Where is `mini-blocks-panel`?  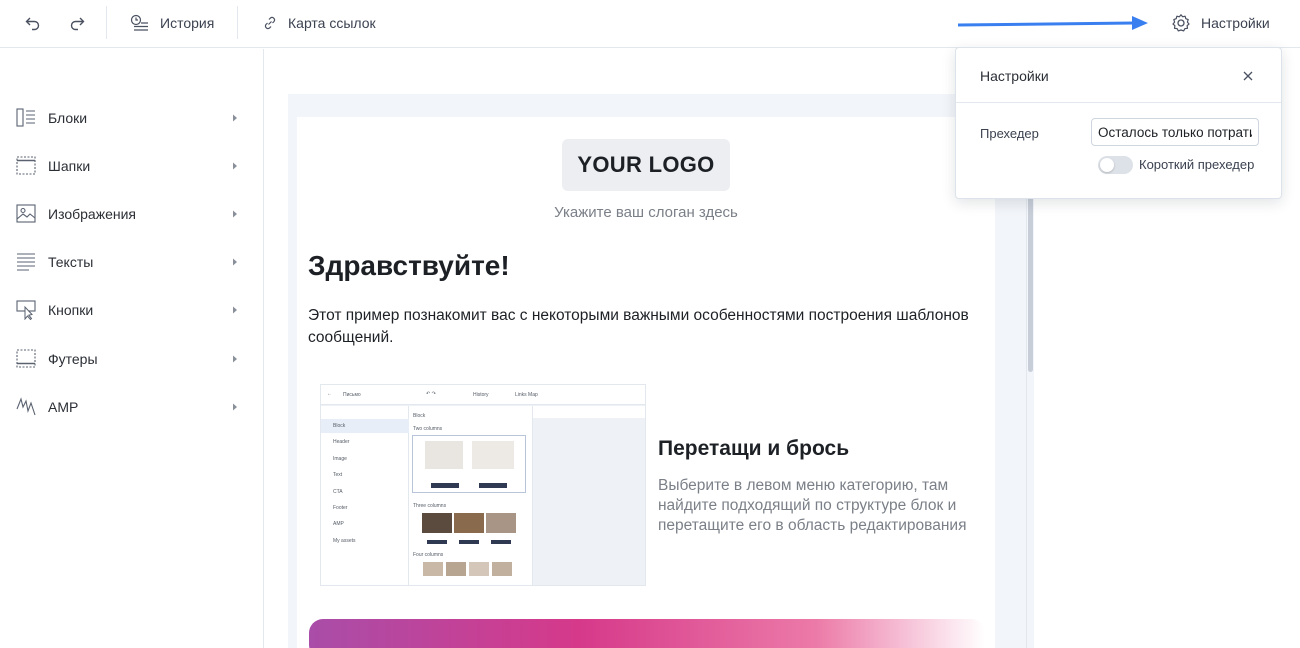
mini-blocks-panel is located at coordinates (471, 495).